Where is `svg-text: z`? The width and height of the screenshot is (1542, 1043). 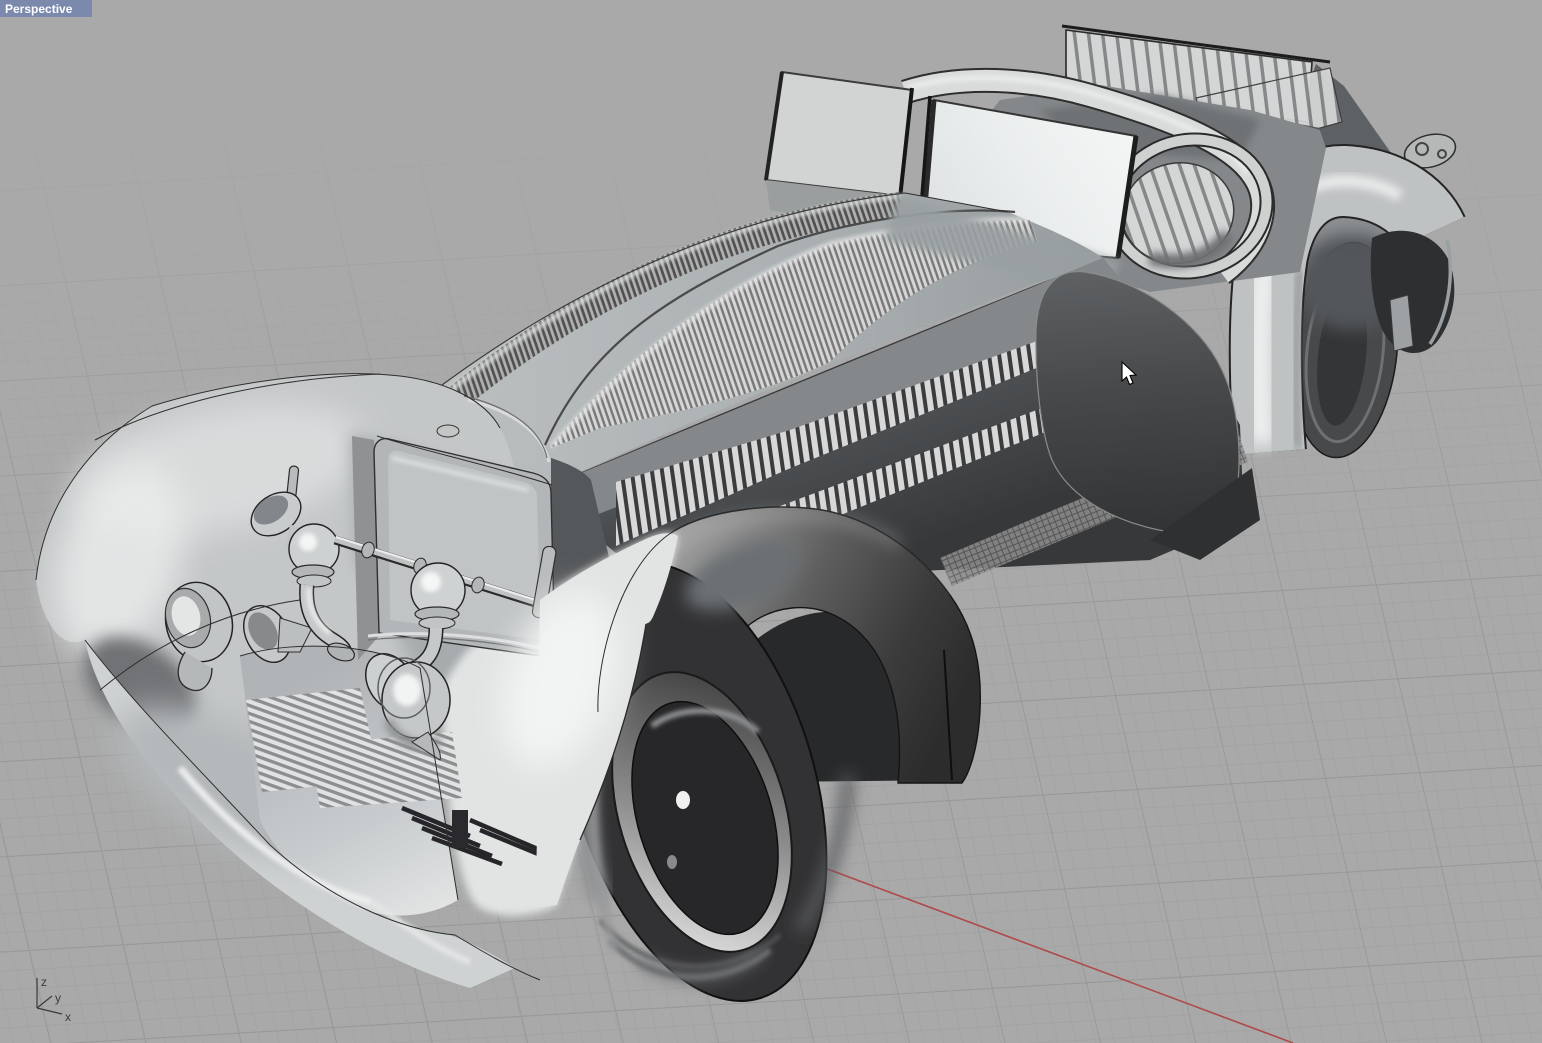 svg-text: z is located at coordinates (44, 982).